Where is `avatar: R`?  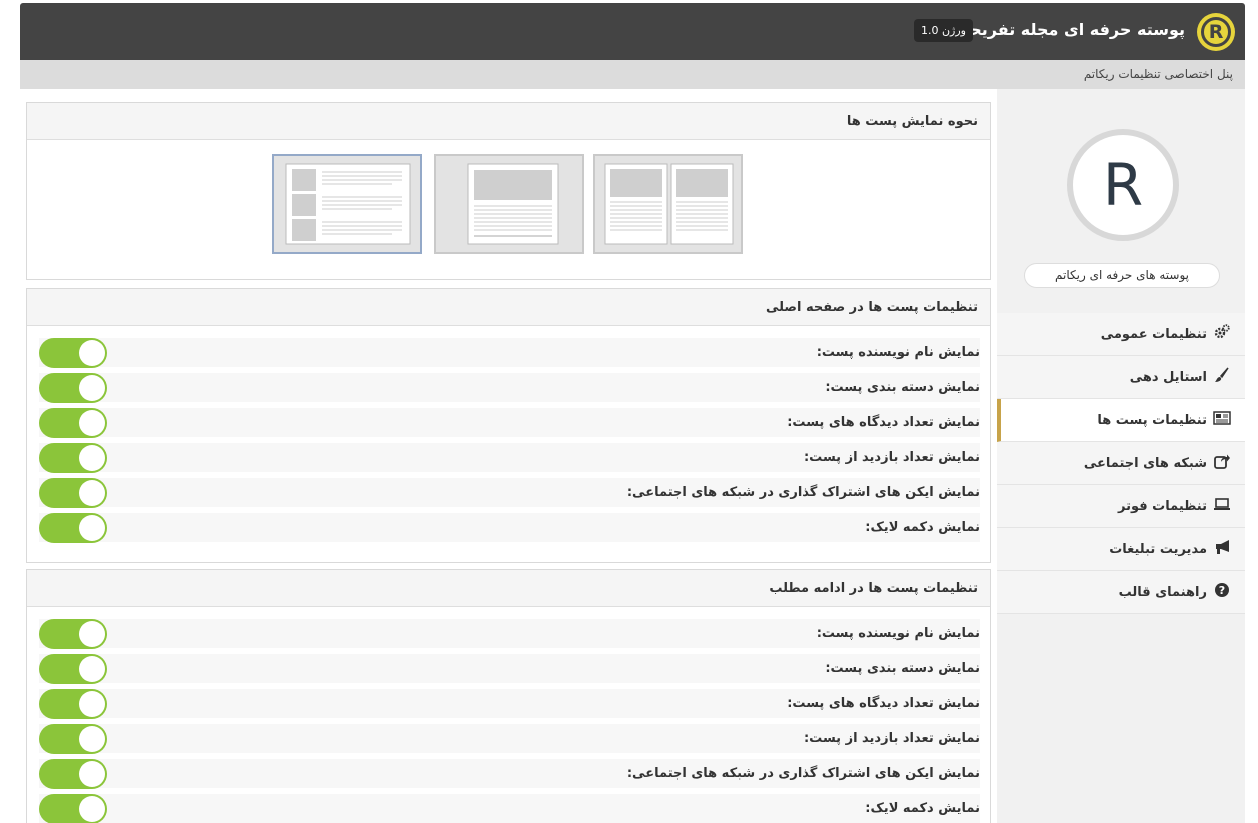 avatar: R is located at coordinates (1123, 185).